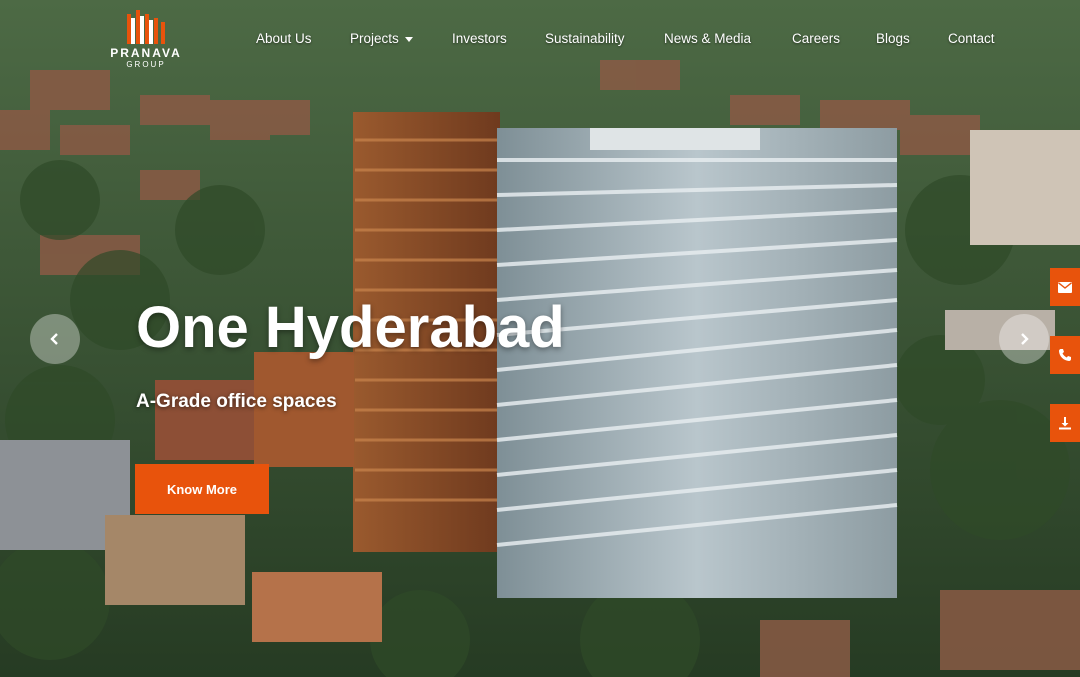  I want to click on nav-item-investors: Investors, so click(479, 38).